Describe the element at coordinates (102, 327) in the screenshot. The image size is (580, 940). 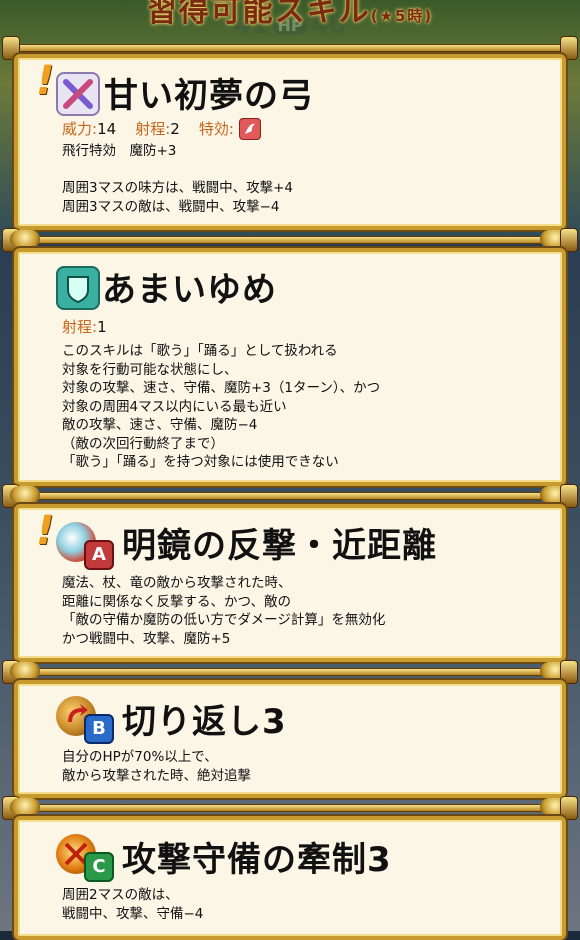
I see `range-value: 1` at that location.